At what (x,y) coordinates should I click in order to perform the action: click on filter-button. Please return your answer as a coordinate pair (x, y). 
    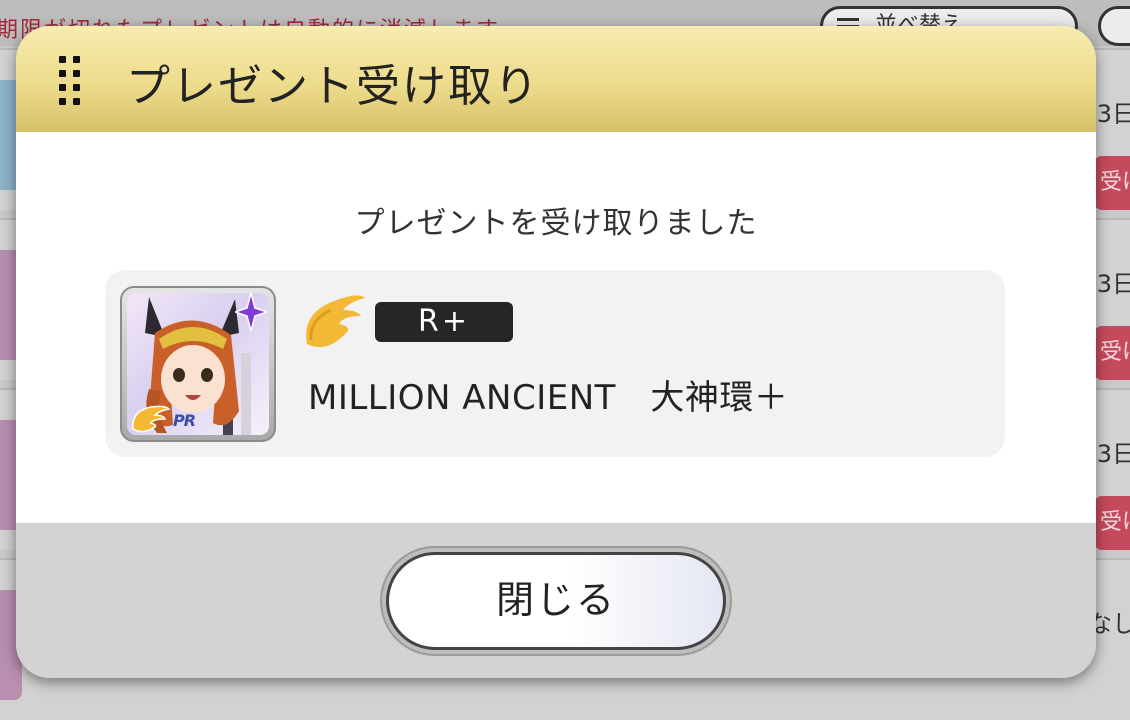
    Looking at the image, I should click on (1114, 26).